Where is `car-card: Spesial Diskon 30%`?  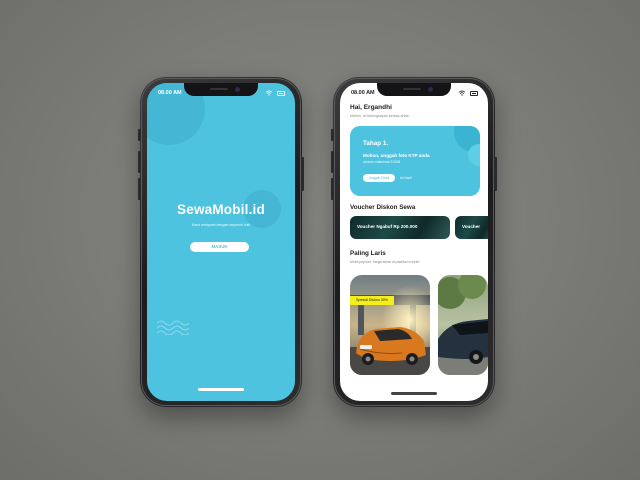
car-card: Spesial Diskon 30% is located at coordinates (390, 325).